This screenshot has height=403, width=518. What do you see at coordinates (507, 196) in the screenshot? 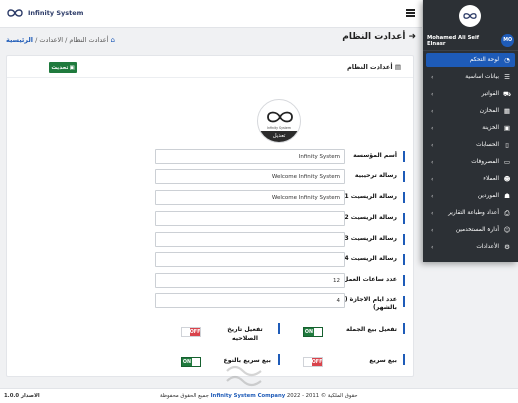
I see `suppliers-icon: ☗` at bounding box center [507, 196].